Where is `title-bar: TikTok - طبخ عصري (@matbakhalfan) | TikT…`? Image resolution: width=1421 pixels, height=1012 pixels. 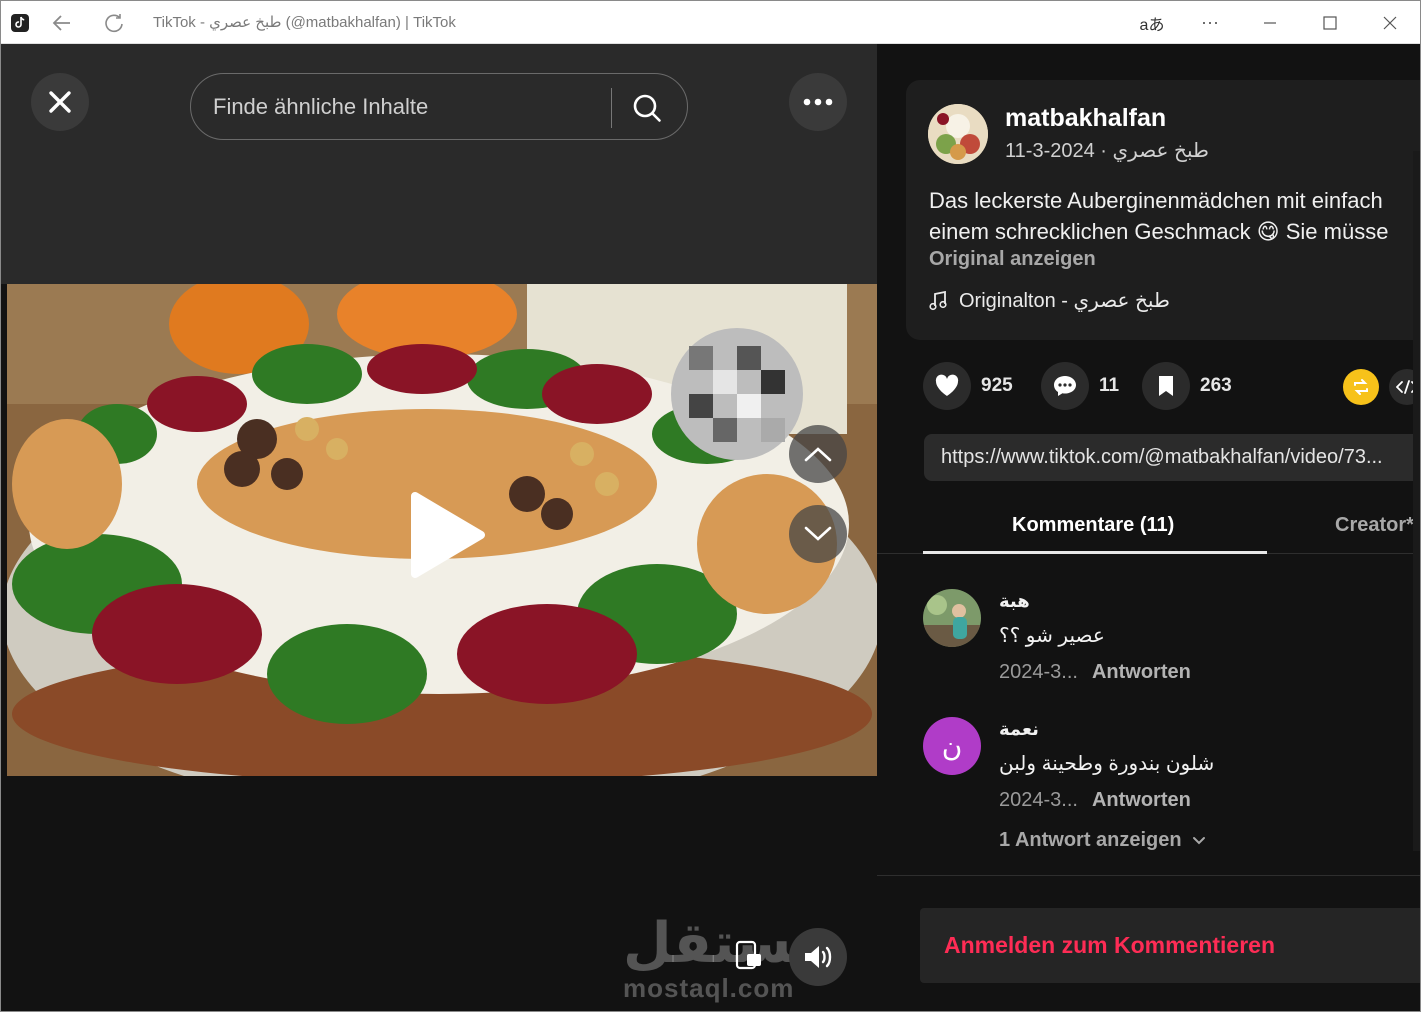 title-bar: TikTok - طبخ عصري (@matbakhalfan) | TikT… is located at coordinates (710, 22).